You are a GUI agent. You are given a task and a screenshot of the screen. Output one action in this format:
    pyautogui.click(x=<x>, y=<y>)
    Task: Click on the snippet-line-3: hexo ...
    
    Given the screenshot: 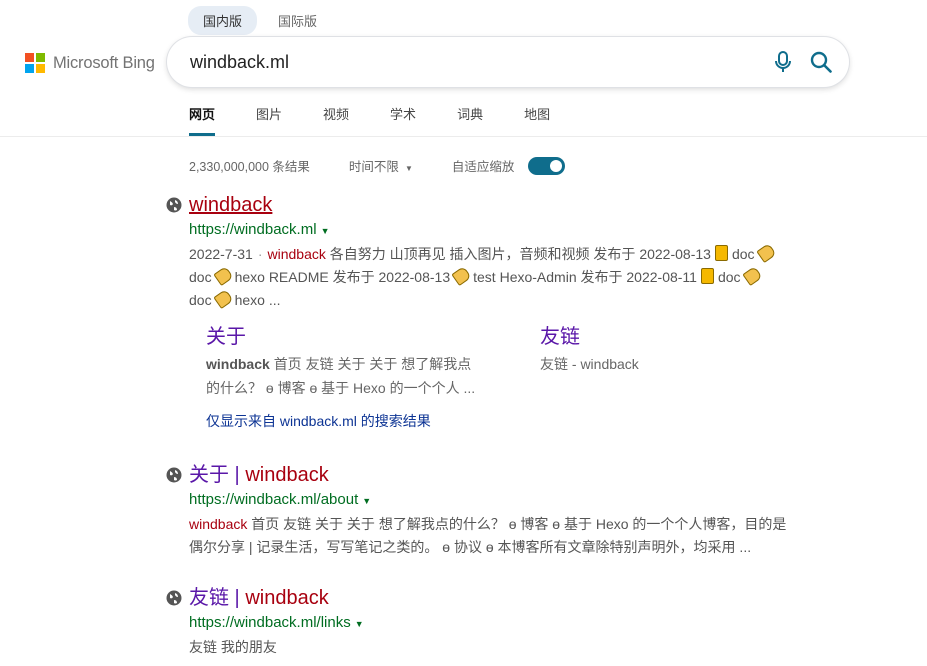 What is the action you would take?
    pyautogui.click(x=257, y=300)
    